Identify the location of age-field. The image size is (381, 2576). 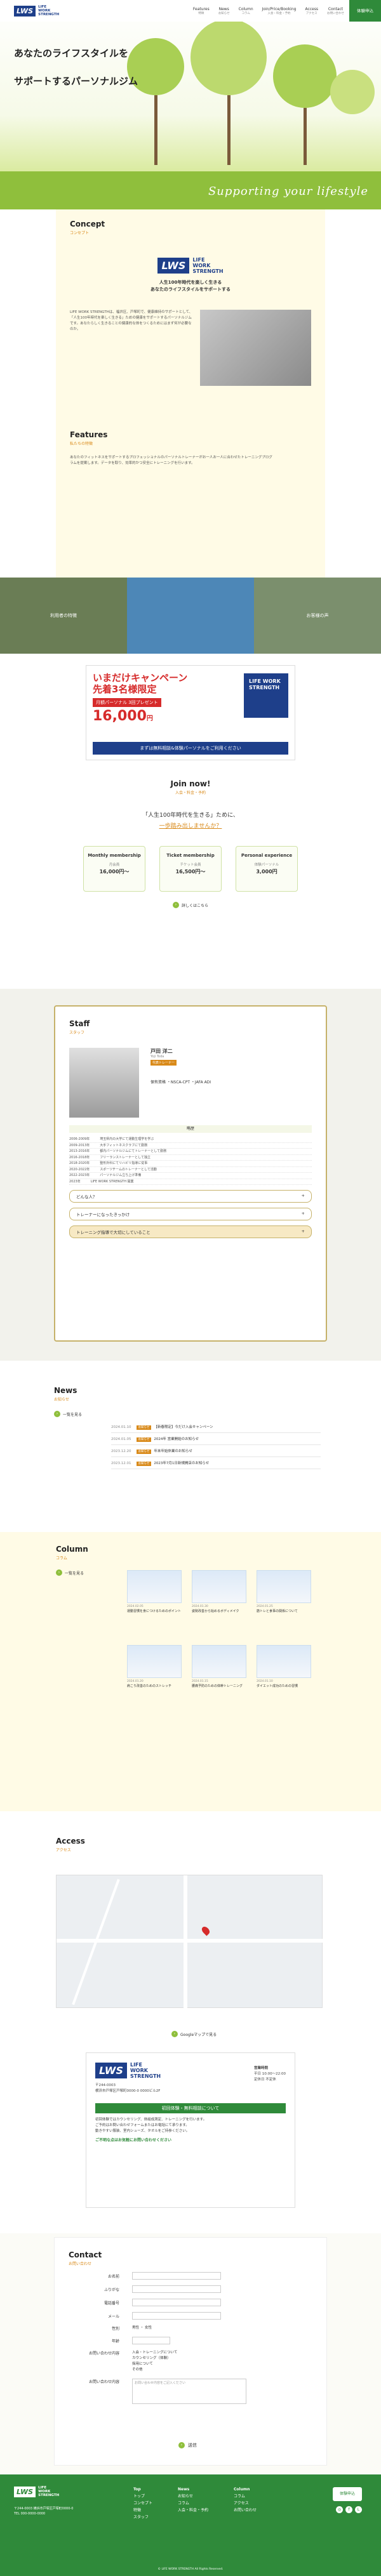
(151, 2340).